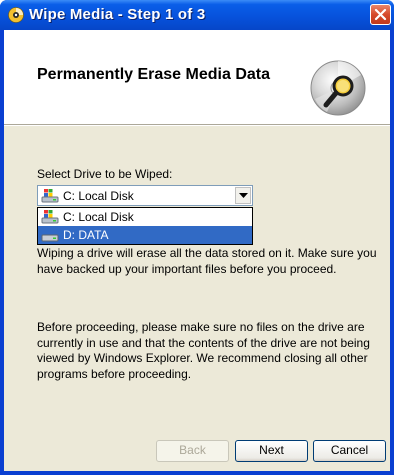 Image resolution: width=394 pixels, height=475 pixels. I want to click on drive-select-value: C: Local Disk, so click(98, 196).